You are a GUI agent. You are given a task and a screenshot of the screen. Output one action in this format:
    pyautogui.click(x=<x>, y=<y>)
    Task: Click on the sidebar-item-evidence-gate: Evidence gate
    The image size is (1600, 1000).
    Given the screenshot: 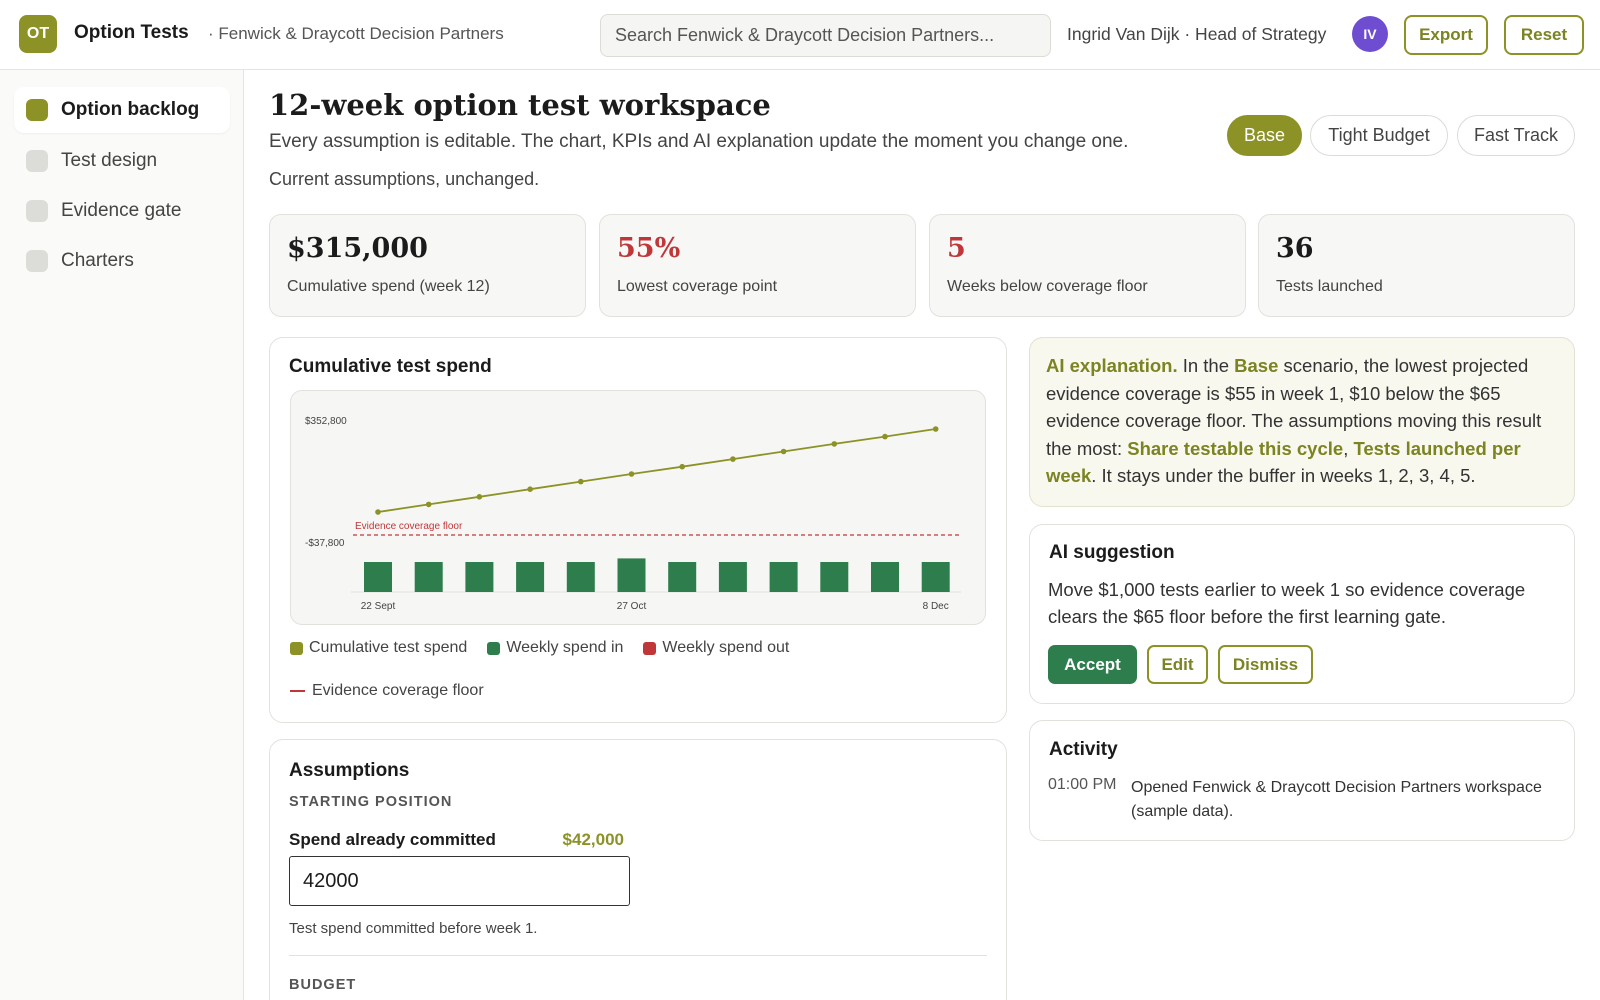 What is the action you would take?
    pyautogui.click(x=122, y=211)
    